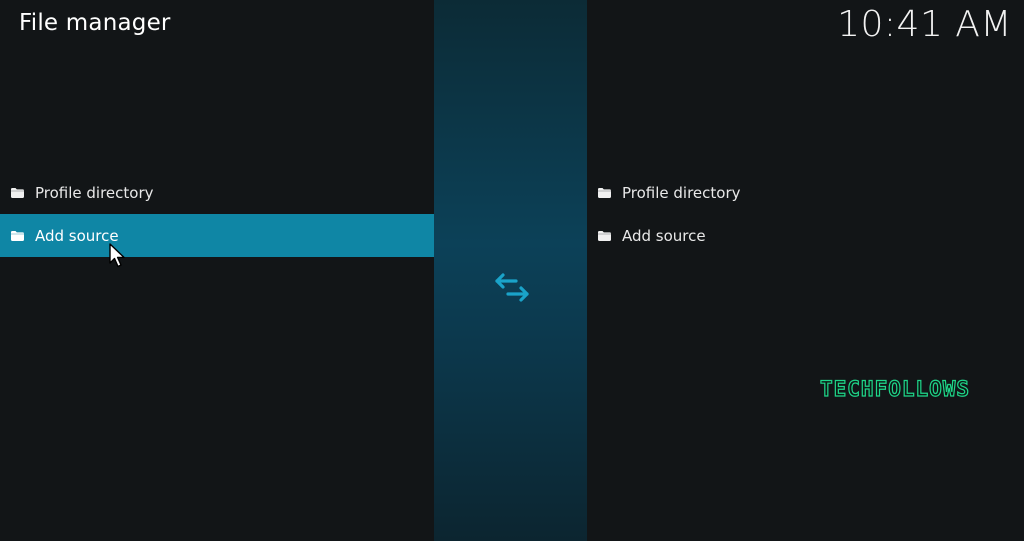  I want to click on left-file-list: Profile directory Add source, so click(217, 214).